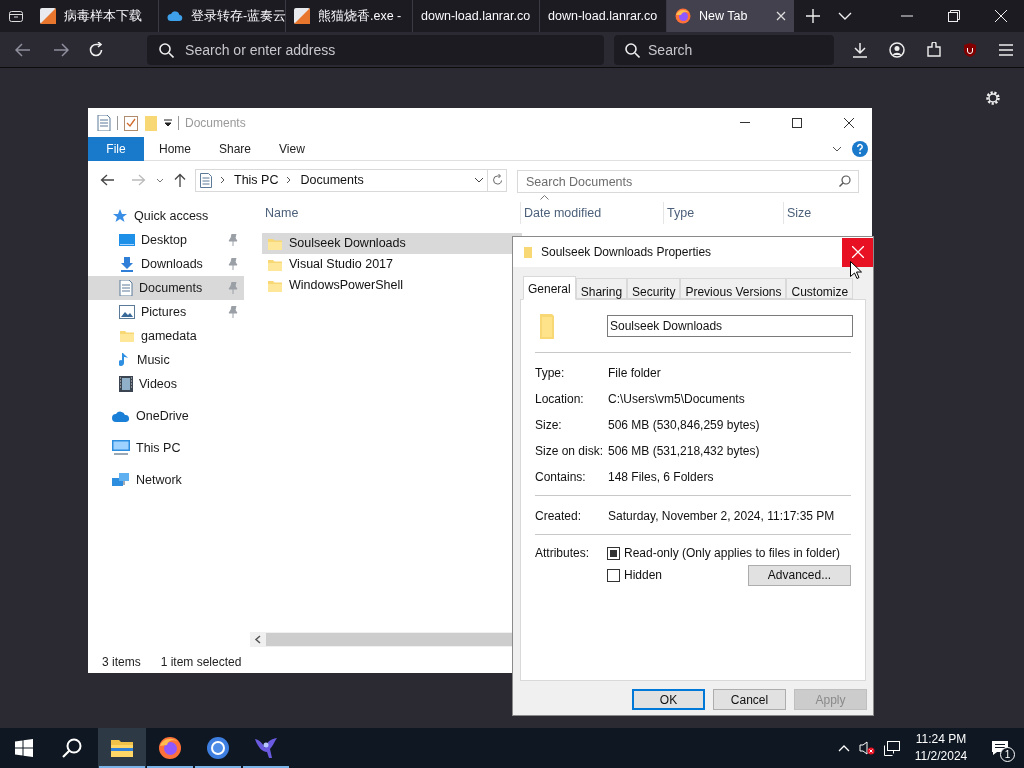 This screenshot has width=1024, height=768. What do you see at coordinates (96, 49) in the screenshot?
I see `reload-icon` at bounding box center [96, 49].